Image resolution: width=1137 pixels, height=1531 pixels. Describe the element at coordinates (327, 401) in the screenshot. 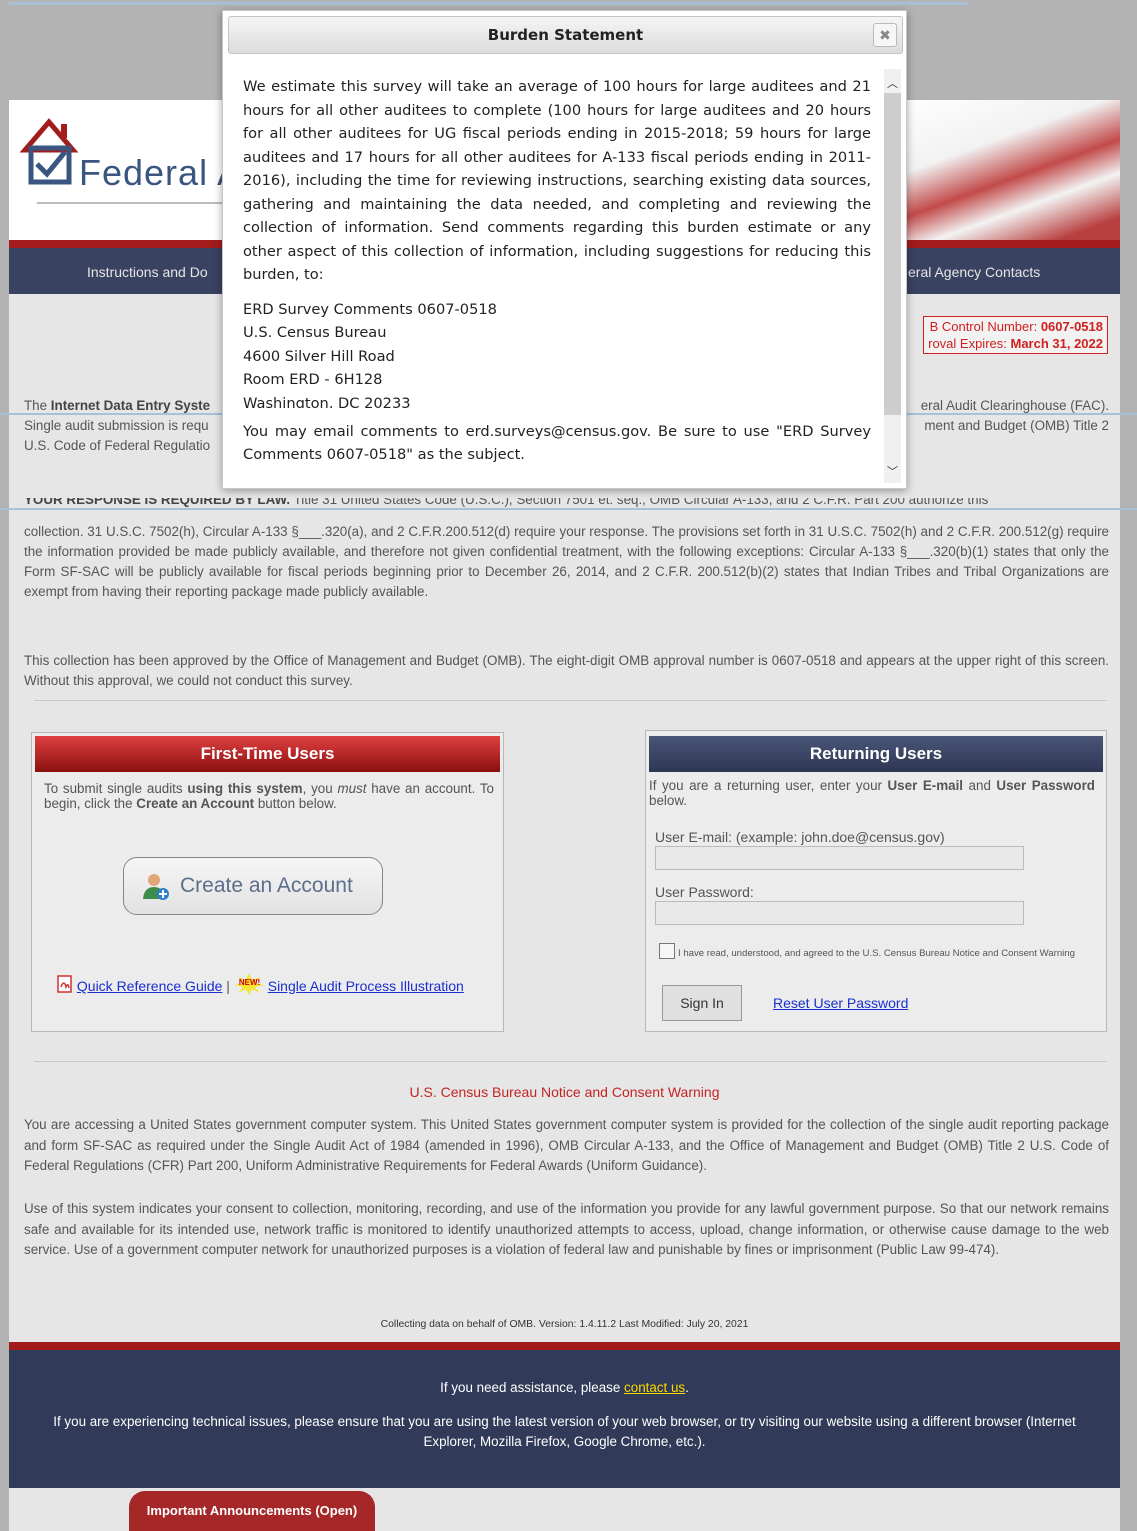

I see `address-line-5: Washington, DC 20233` at that location.